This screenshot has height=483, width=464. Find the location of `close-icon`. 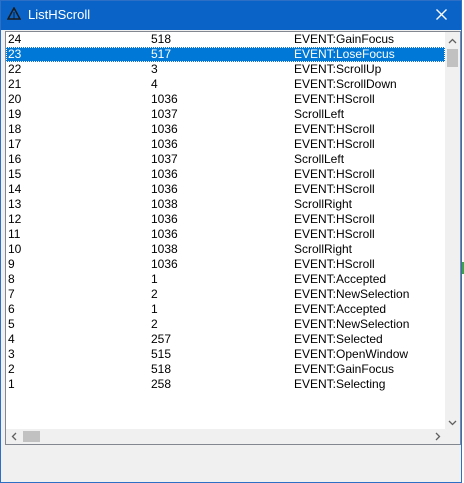

close-icon is located at coordinates (441, 16).